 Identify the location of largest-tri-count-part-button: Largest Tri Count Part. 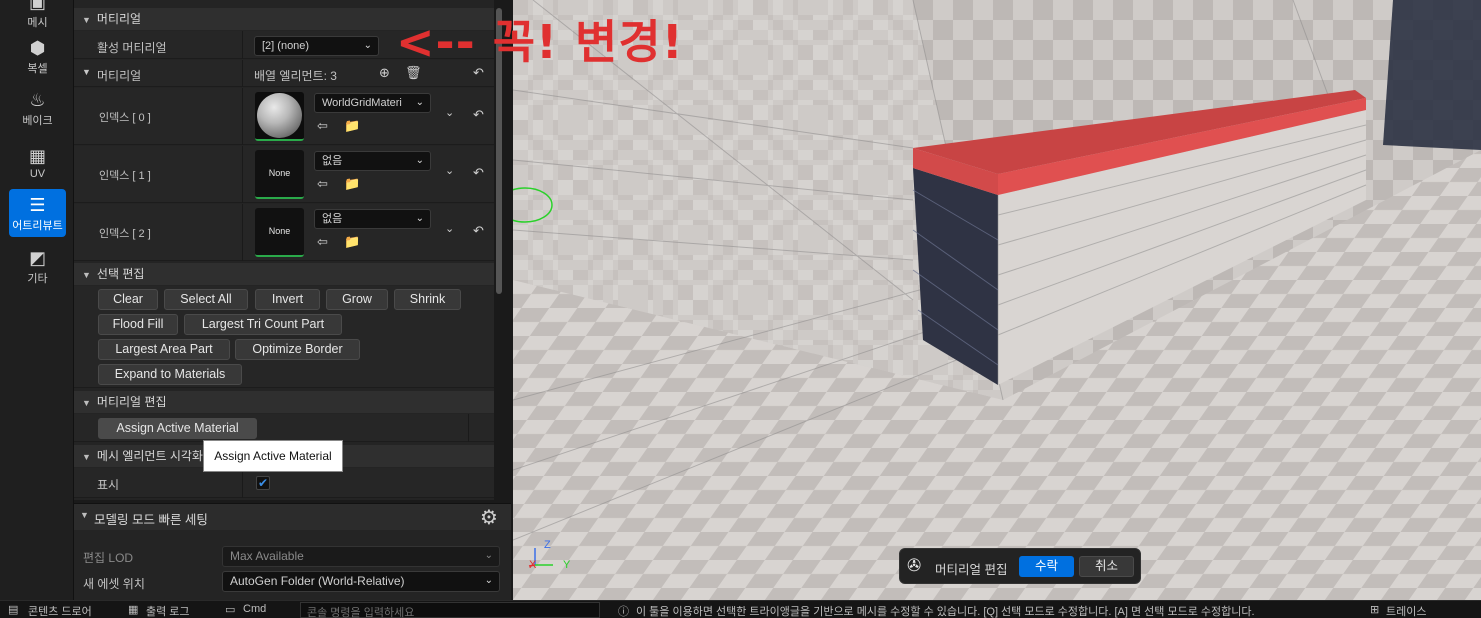
(263, 324).